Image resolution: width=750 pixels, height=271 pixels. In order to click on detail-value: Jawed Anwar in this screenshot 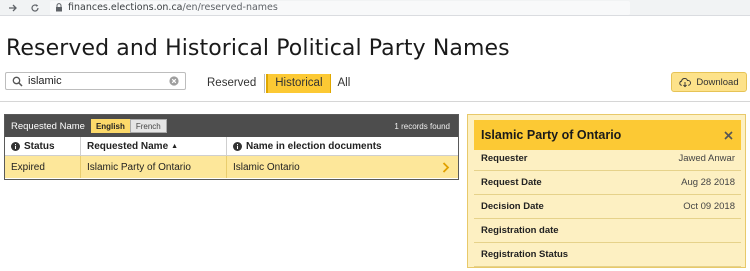, I will do `click(706, 158)`.